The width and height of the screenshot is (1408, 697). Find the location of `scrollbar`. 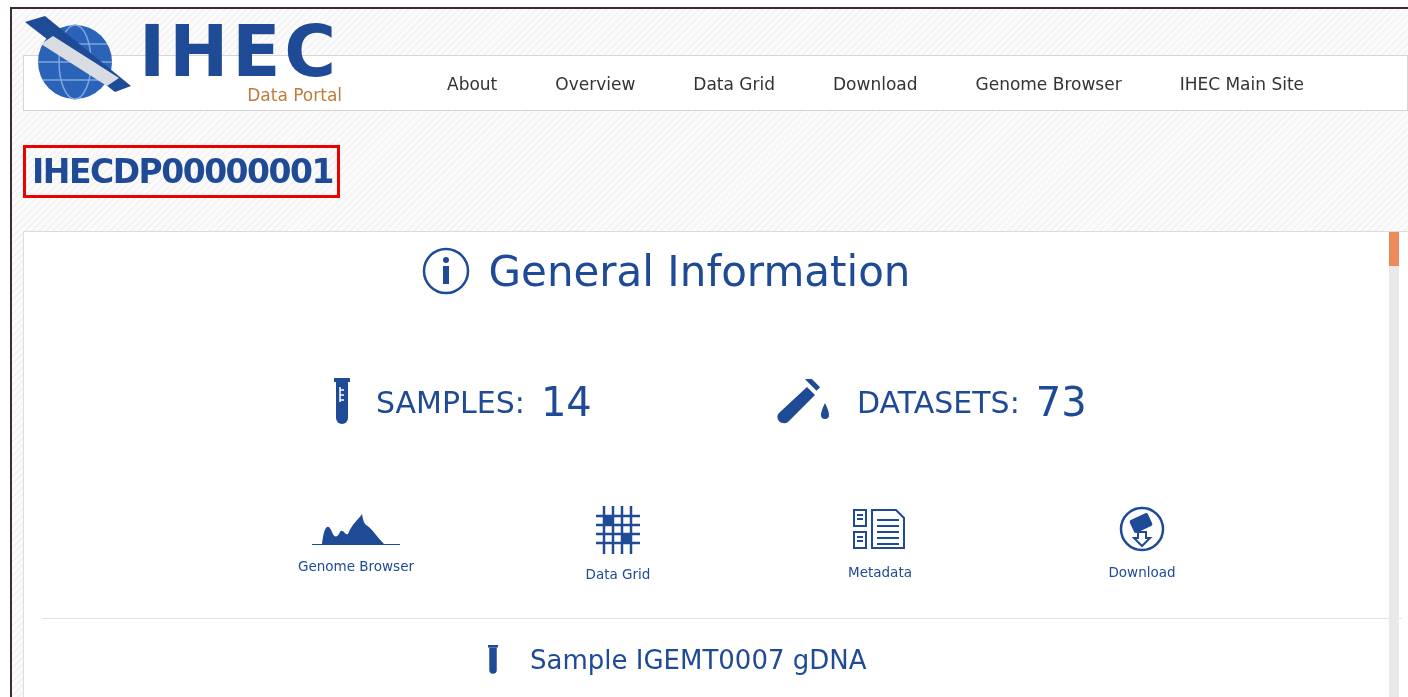

scrollbar is located at coordinates (1394, 464).